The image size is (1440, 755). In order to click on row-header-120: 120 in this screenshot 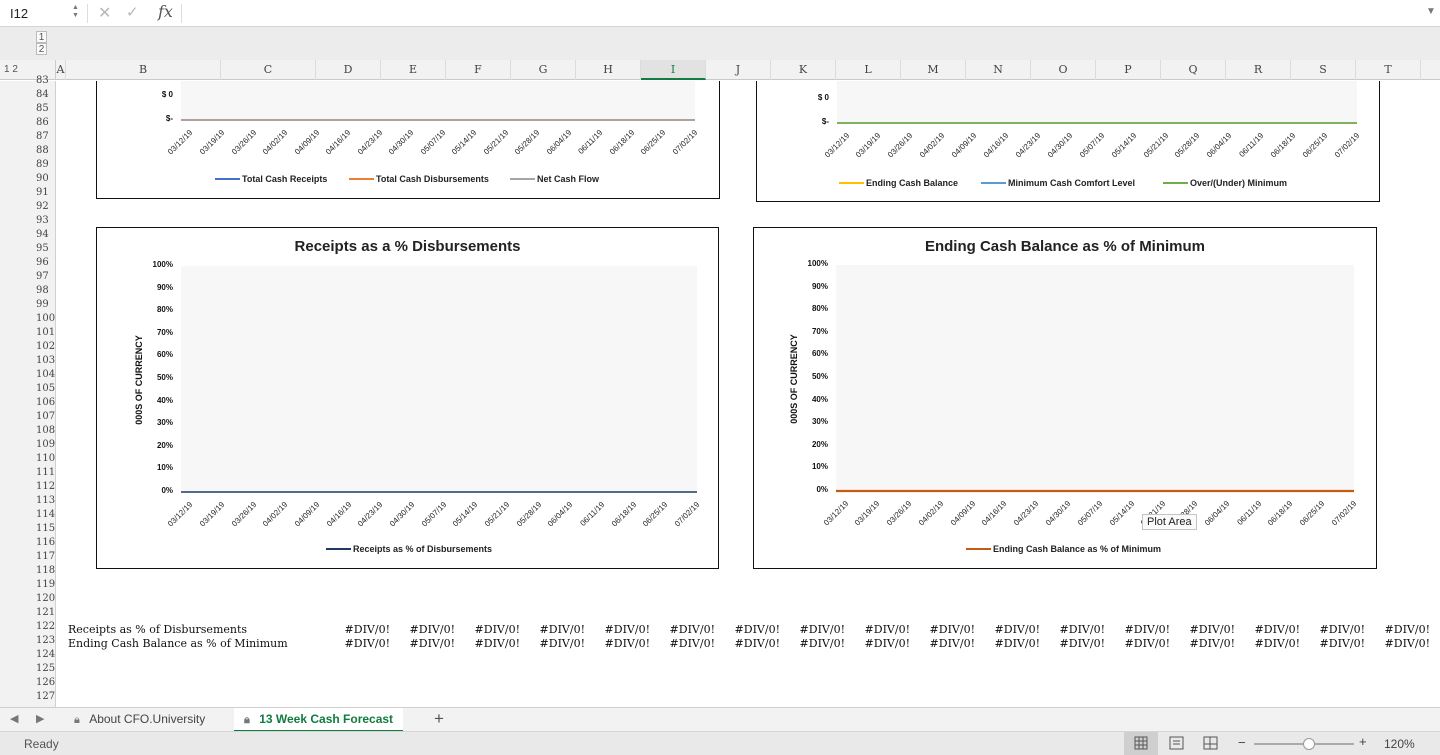, I will do `click(28, 599)`.